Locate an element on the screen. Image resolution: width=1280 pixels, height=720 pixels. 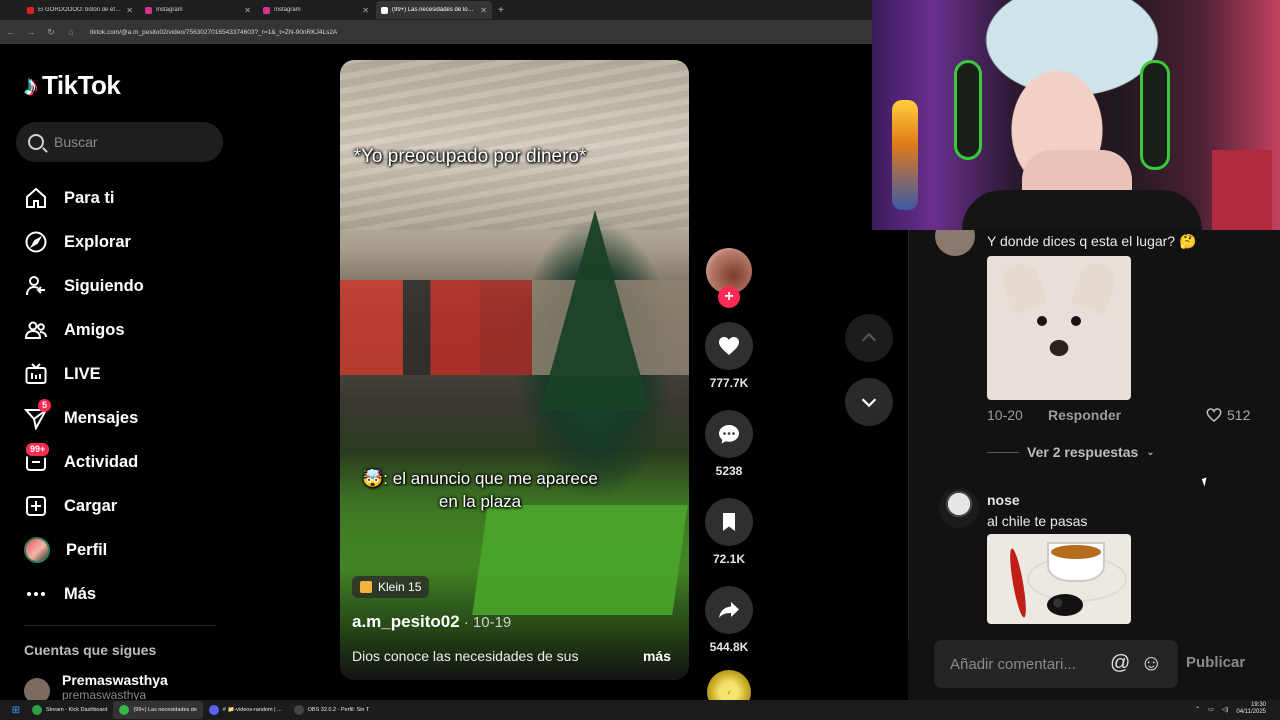
save-button is located at coordinates (729, 522).